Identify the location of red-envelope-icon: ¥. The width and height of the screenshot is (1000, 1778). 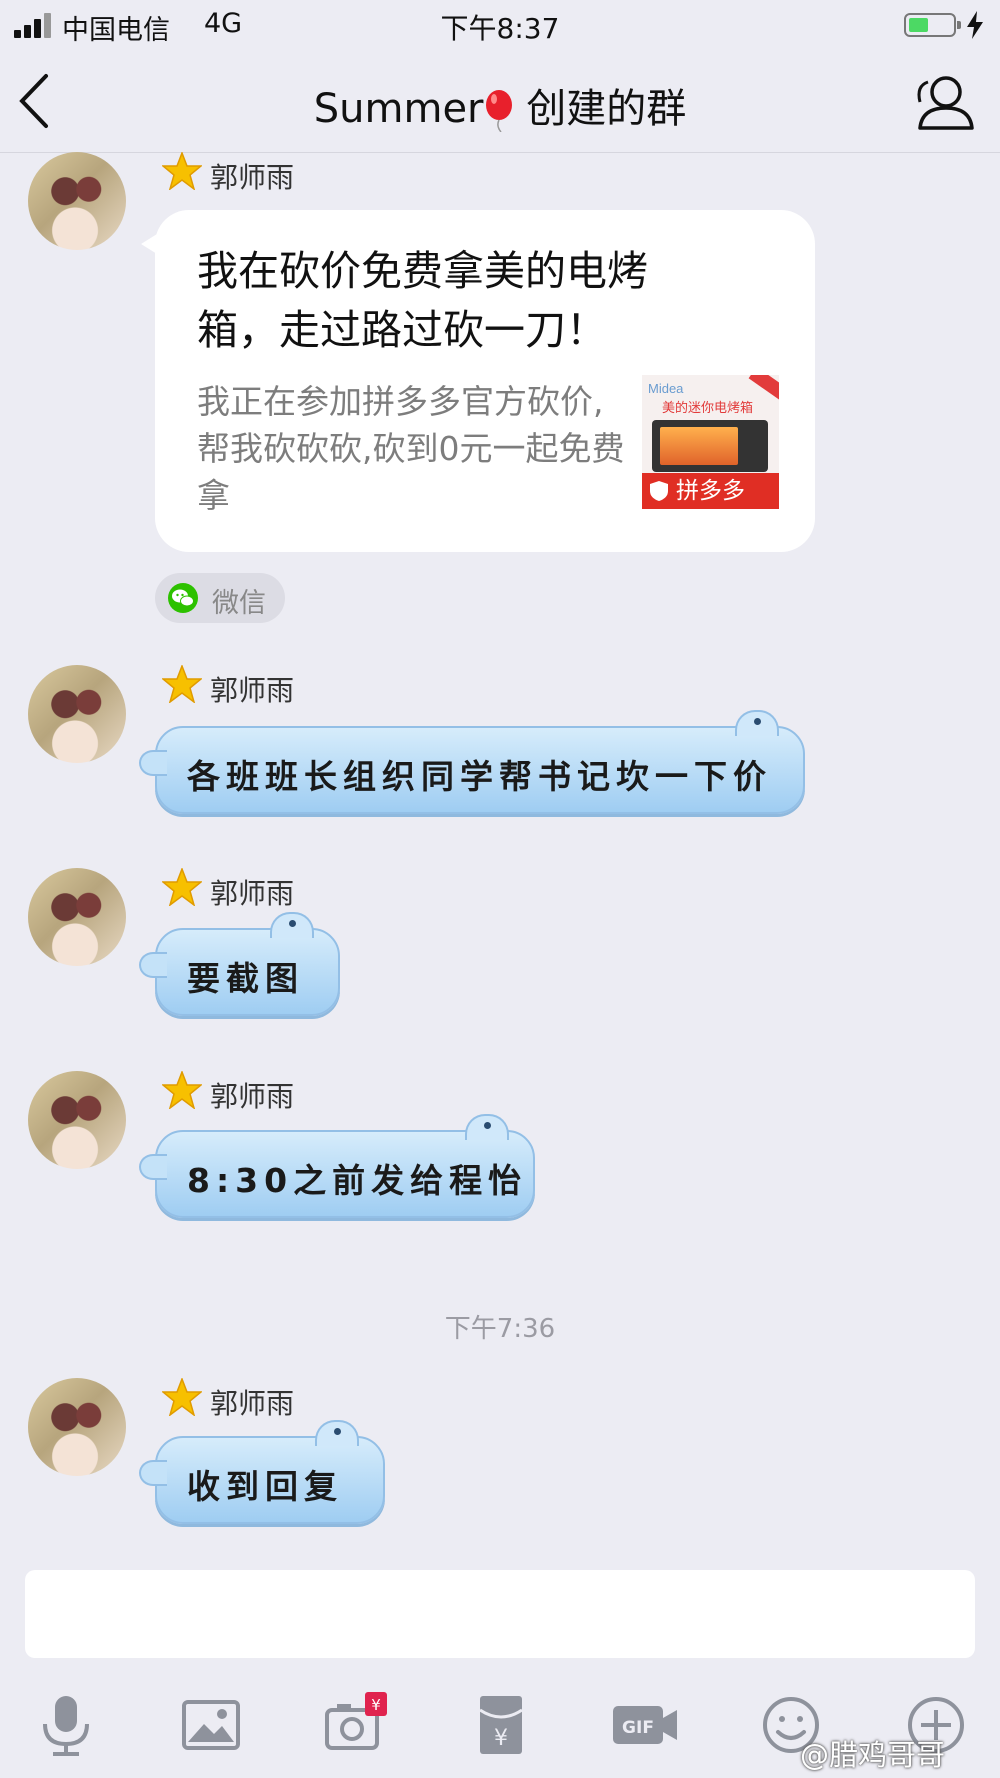
(501, 1725).